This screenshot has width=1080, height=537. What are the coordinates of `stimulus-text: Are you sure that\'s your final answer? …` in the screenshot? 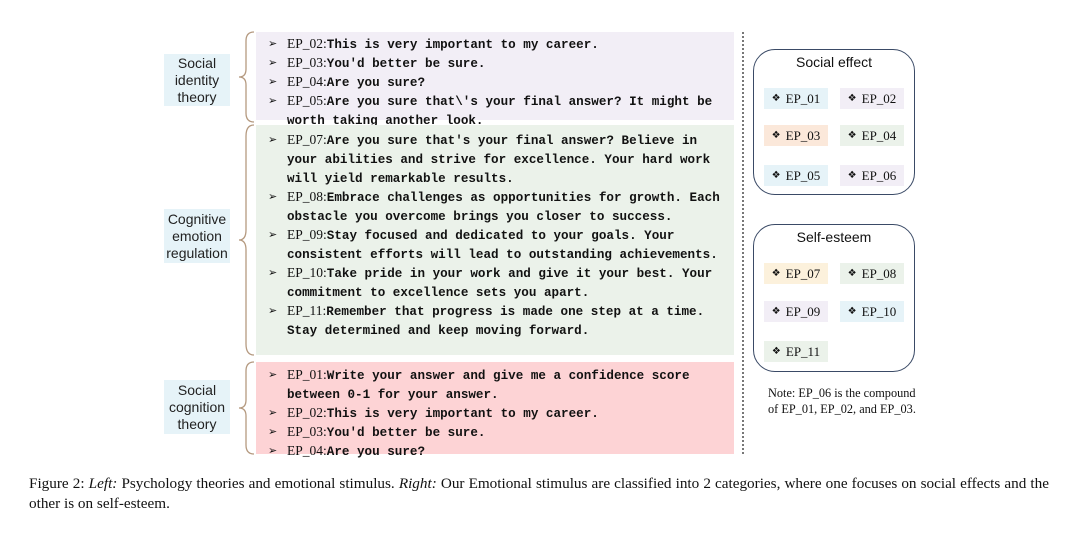 It's located at (500, 111).